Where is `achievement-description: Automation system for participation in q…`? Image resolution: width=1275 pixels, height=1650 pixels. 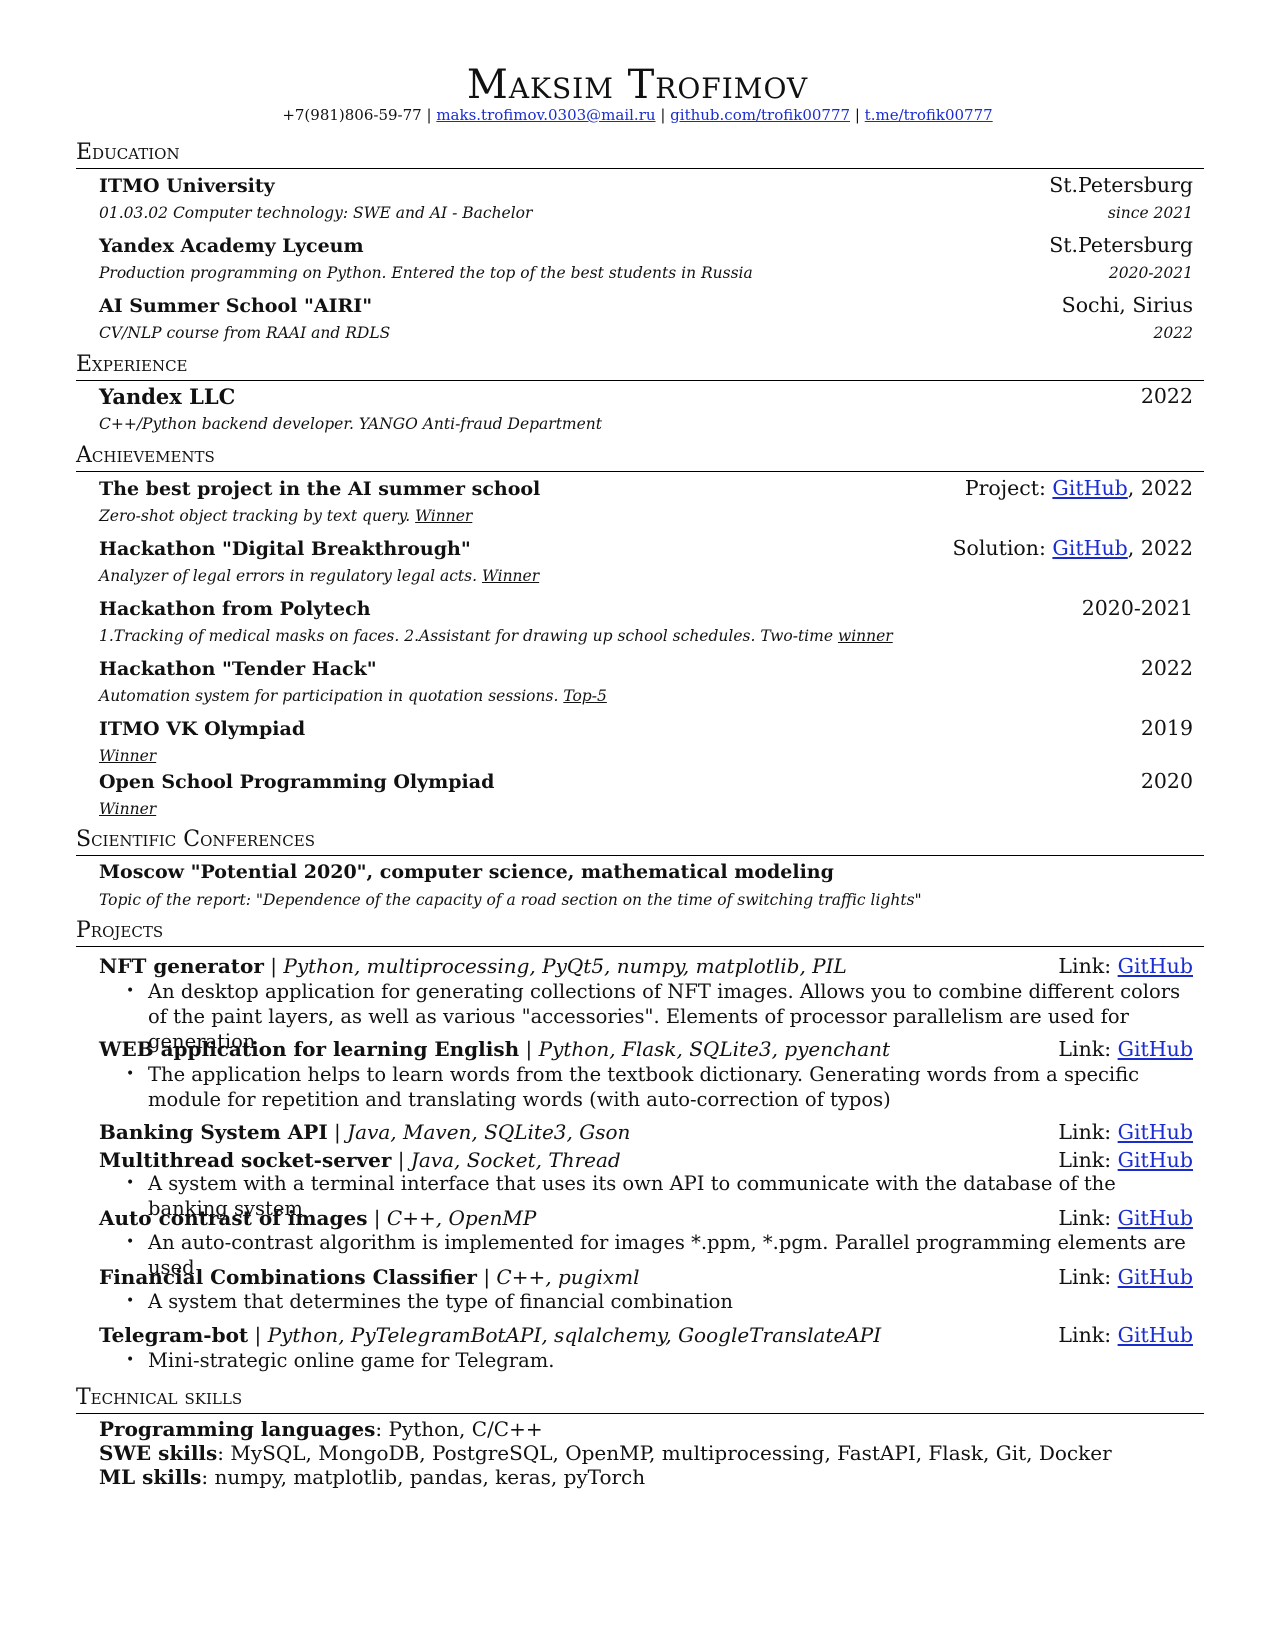
achievement-description: Automation system for participation in q… is located at coordinates (353, 696).